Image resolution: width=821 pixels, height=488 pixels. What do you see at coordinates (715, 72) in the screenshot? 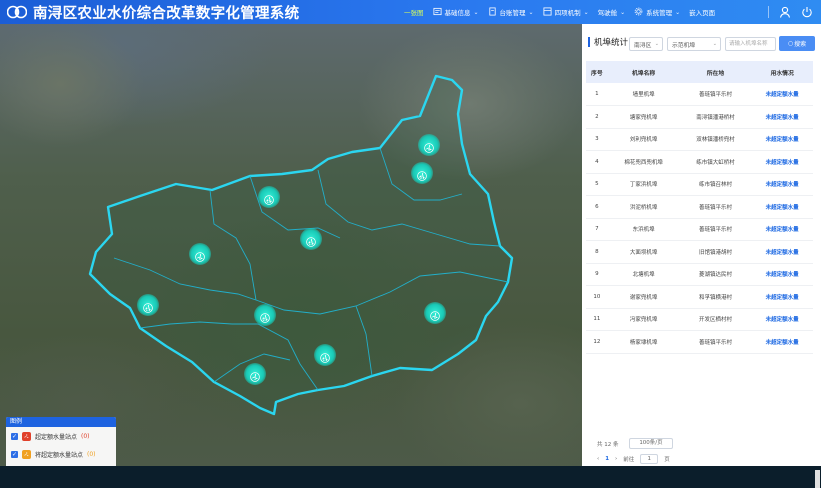
I see `column-header: 所在地` at bounding box center [715, 72].